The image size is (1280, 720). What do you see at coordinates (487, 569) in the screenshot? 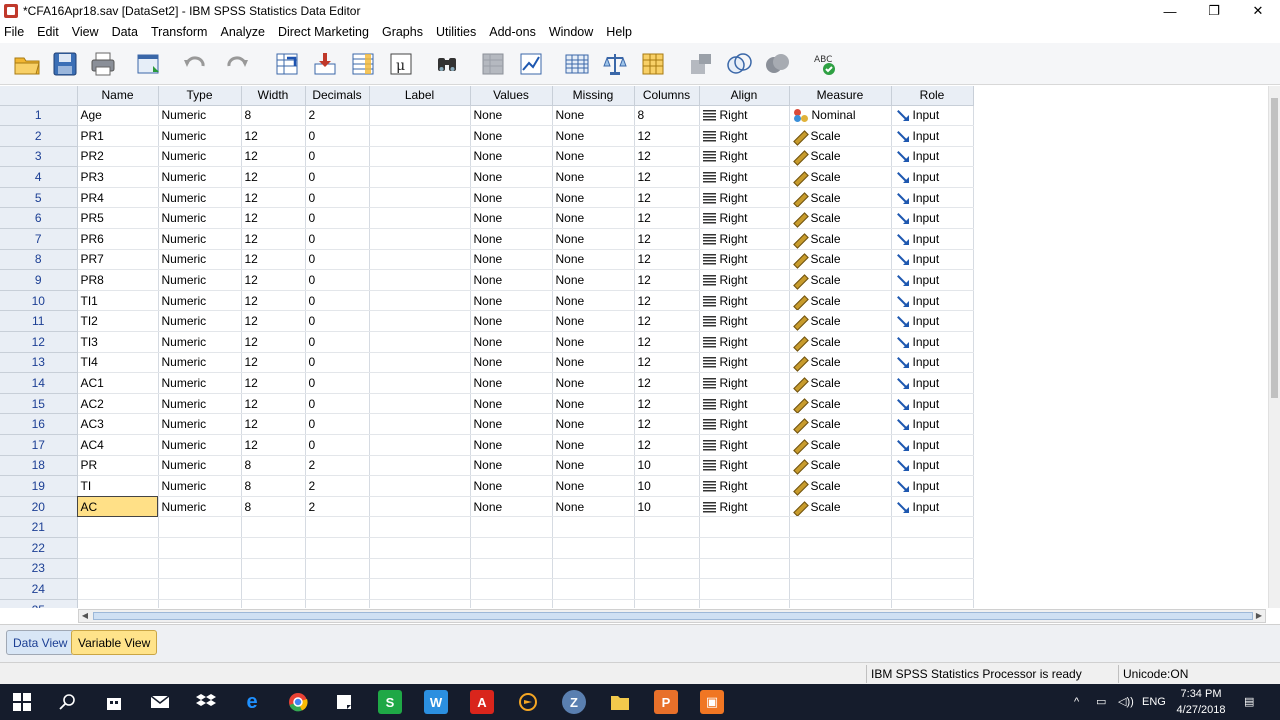
I see `variable-row: 23` at bounding box center [487, 569].